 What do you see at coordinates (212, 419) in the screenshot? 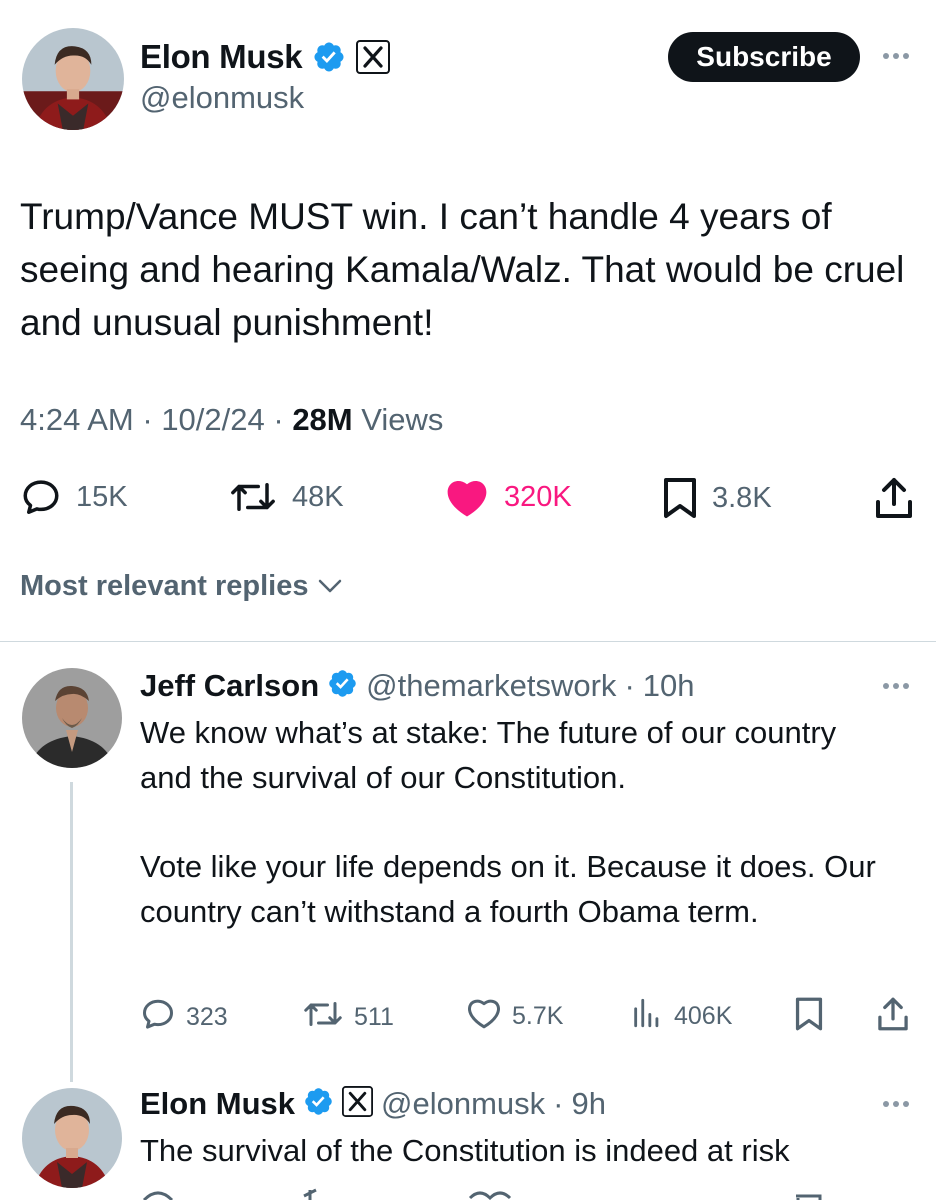
I see `tweet-date: 10/2/24` at bounding box center [212, 419].